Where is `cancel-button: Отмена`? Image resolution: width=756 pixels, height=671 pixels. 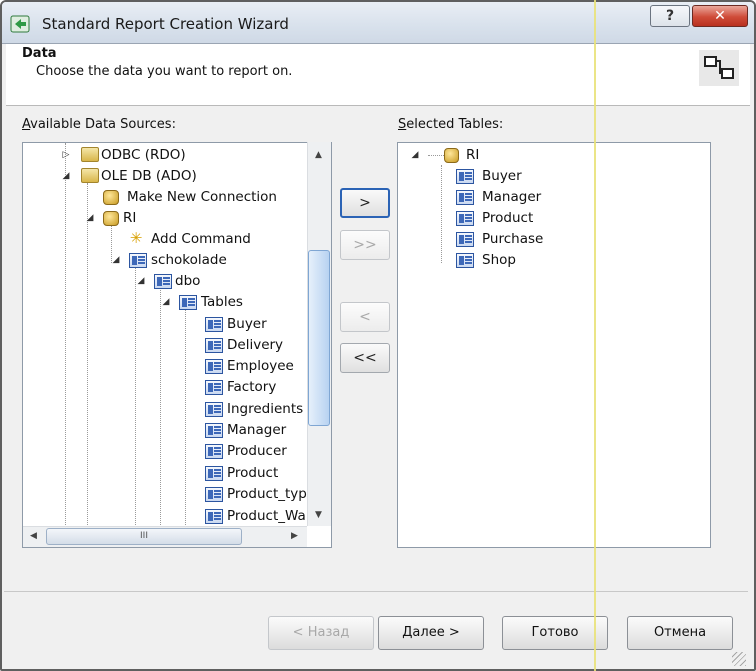
cancel-button: Отмена is located at coordinates (680, 633).